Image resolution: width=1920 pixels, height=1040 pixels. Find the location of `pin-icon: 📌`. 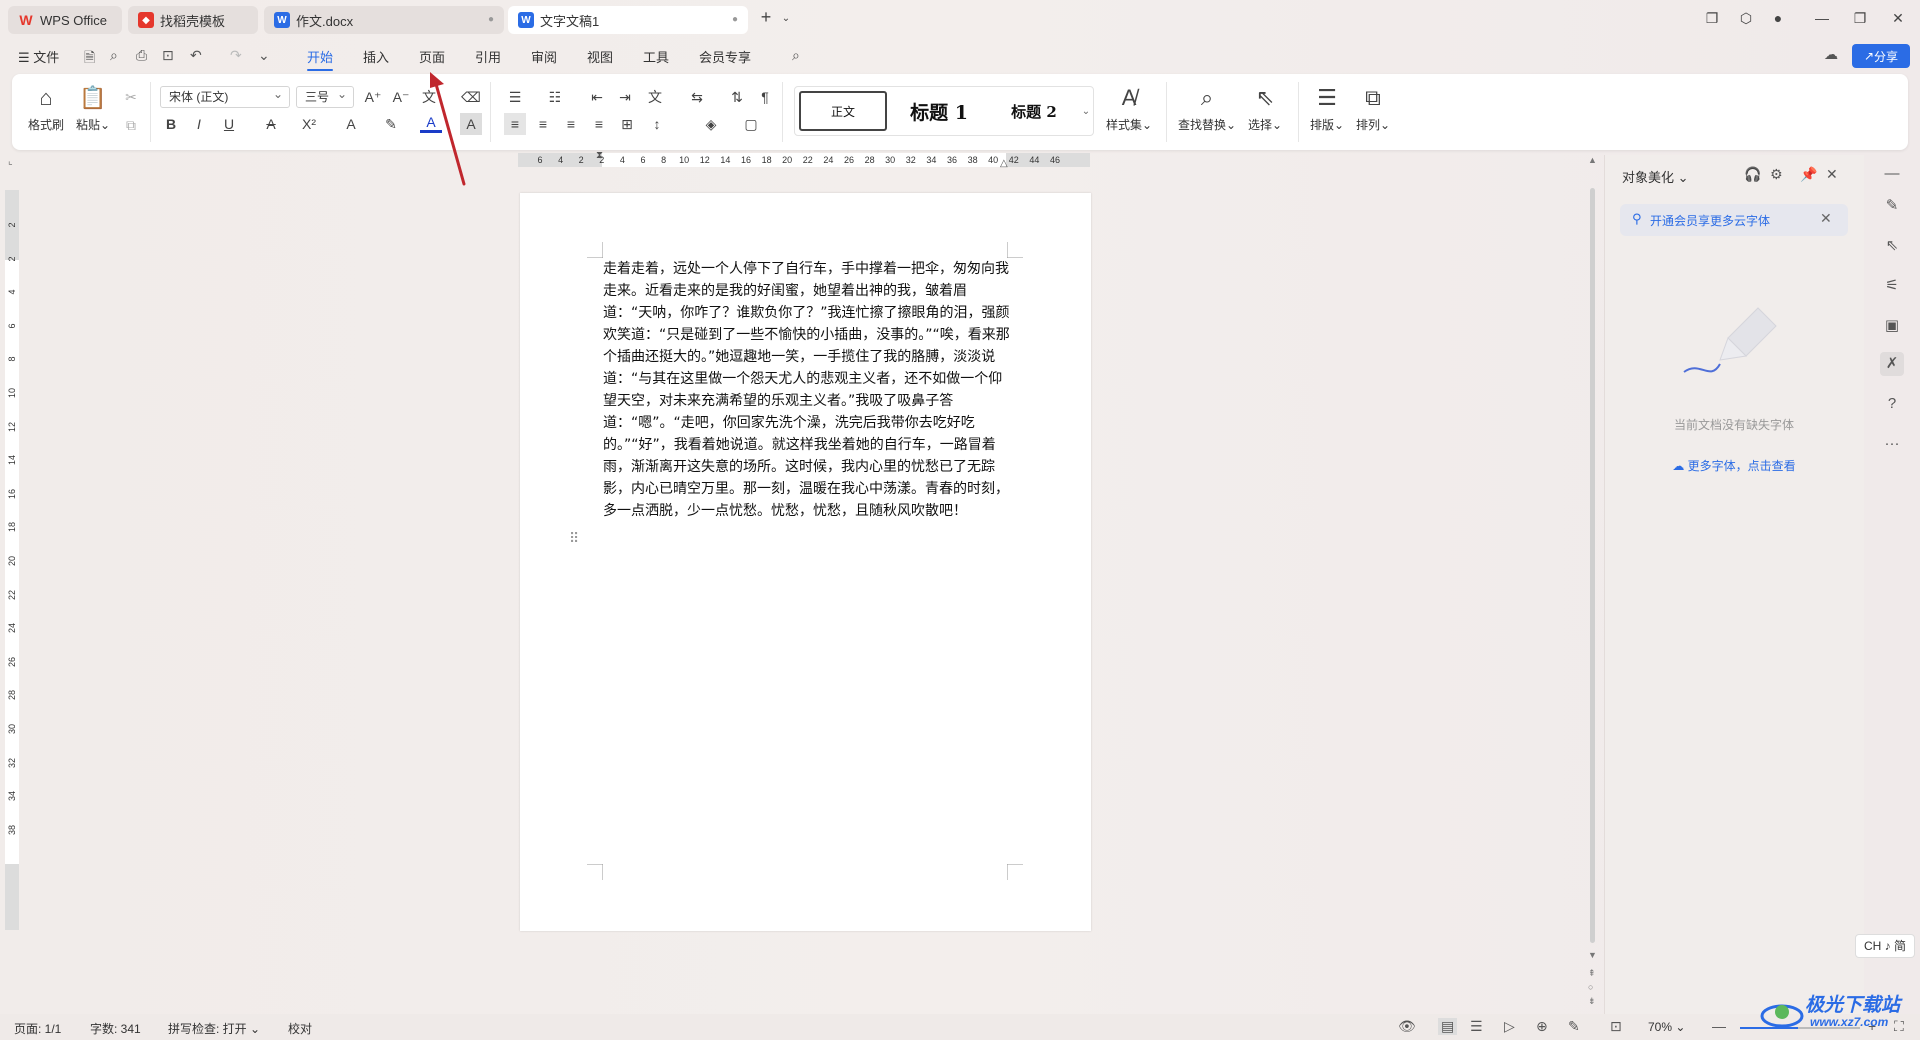

pin-icon: 📌 is located at coordinates (1808, 174).